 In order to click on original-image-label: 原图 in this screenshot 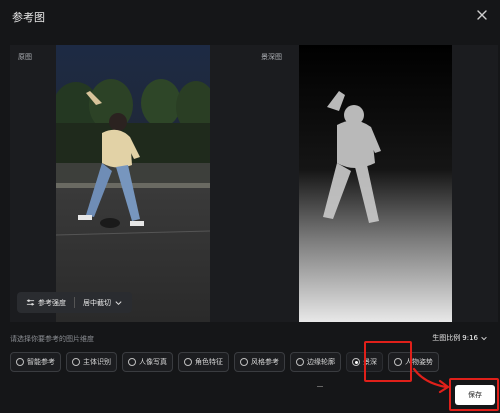, I will do `click(25, 57)`.